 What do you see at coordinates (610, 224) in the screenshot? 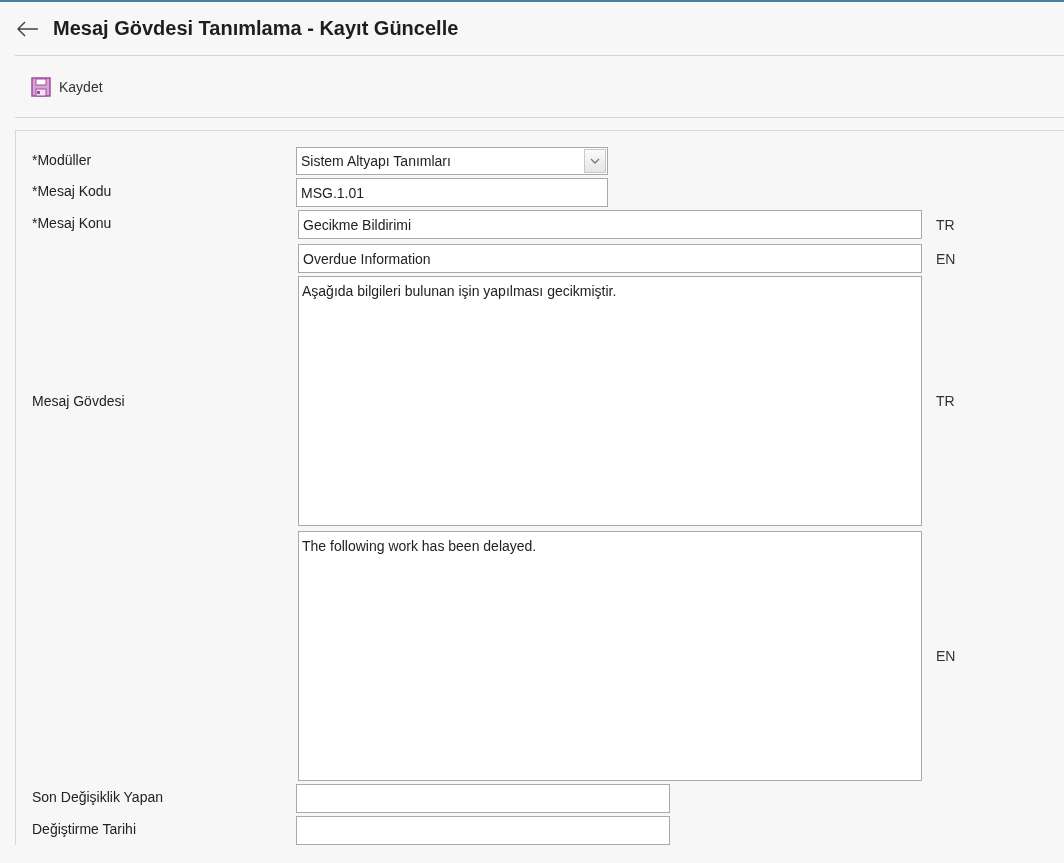
I see `input-field: Gecikme Bildirimi` at bounding box center [610, 224].